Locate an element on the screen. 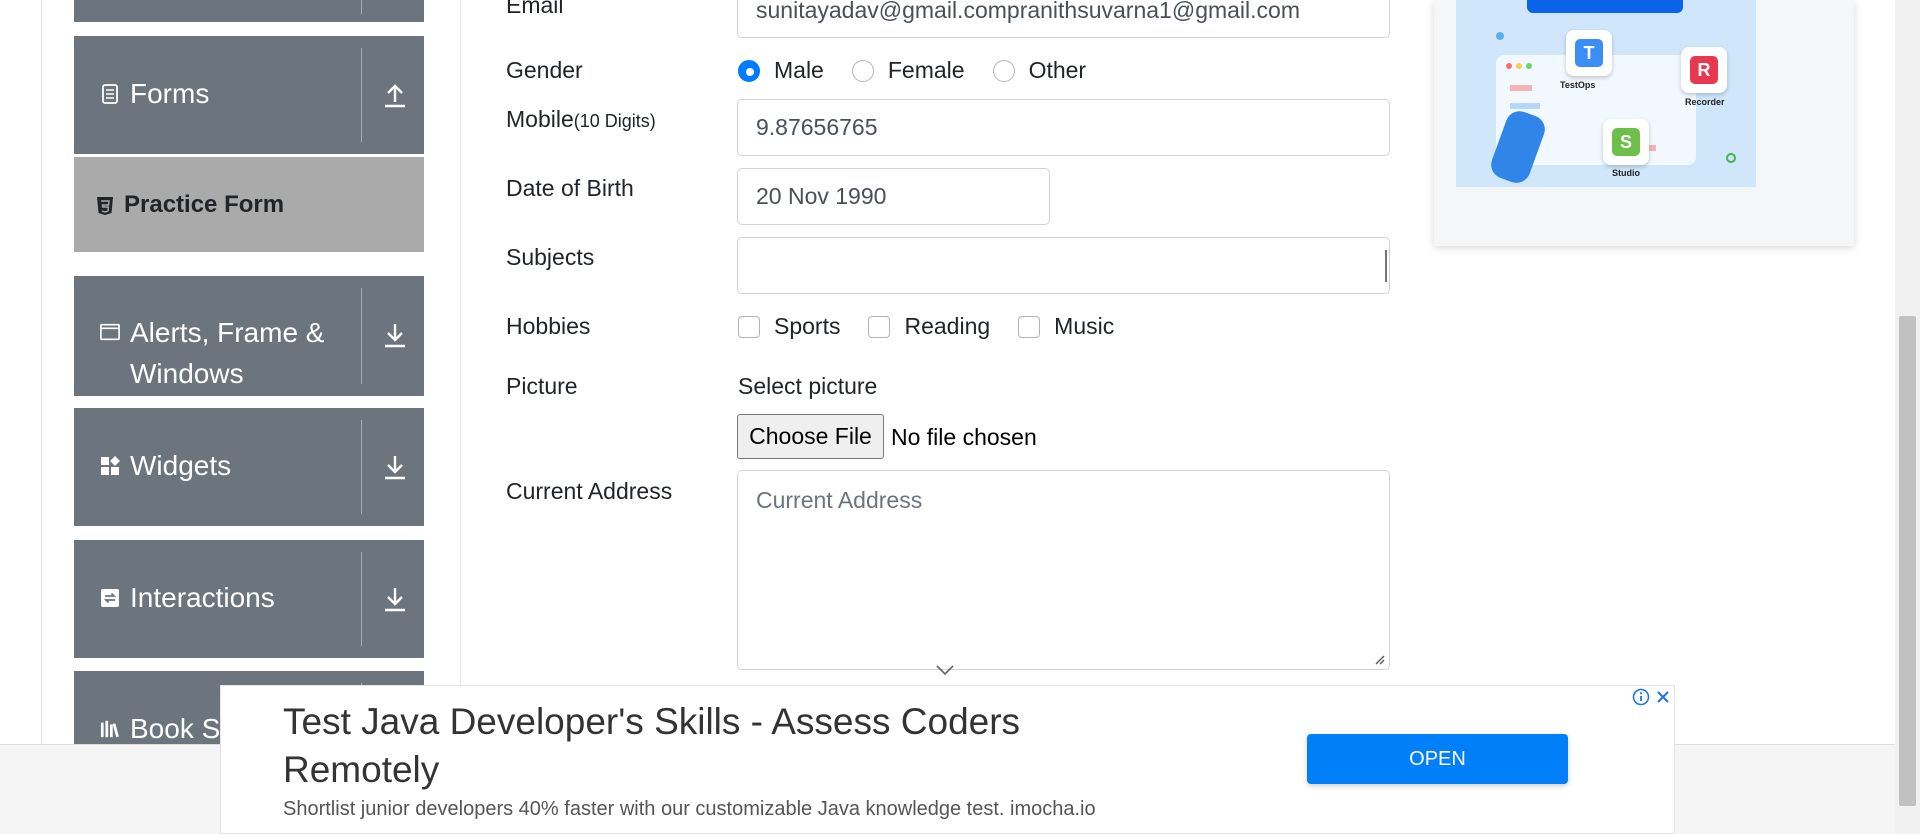 The width and height of the screenshot is (1920, 834). sidebar-item-label: Practice Form is located at coordinates (204, 204).